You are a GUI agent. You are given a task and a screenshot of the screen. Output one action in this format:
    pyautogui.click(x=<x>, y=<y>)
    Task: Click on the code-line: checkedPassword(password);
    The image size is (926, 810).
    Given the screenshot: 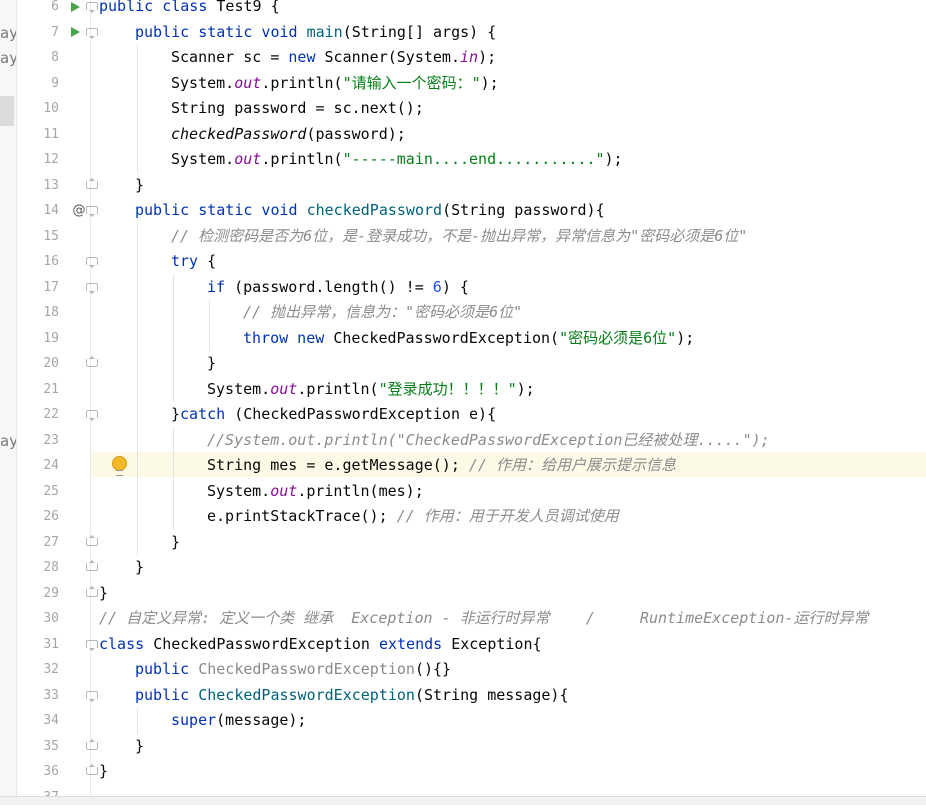 What is the action you would take?
    pyautogui.click(x=288, y=135)
    